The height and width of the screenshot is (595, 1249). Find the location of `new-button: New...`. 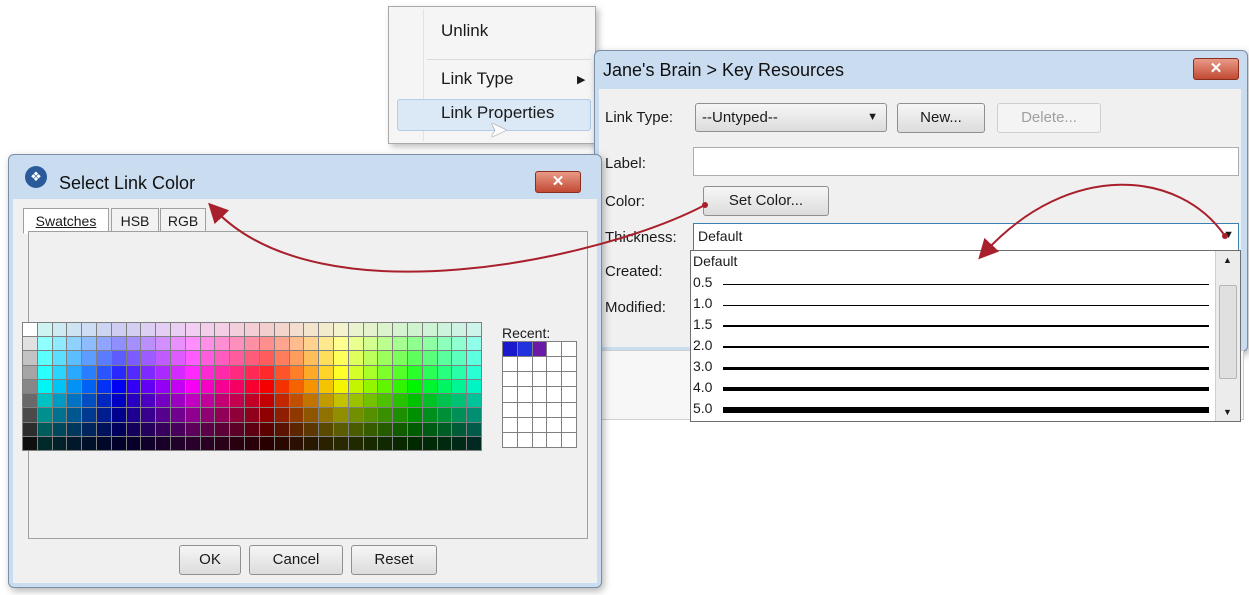

new-button: New... is located at coordinates (941, 118).